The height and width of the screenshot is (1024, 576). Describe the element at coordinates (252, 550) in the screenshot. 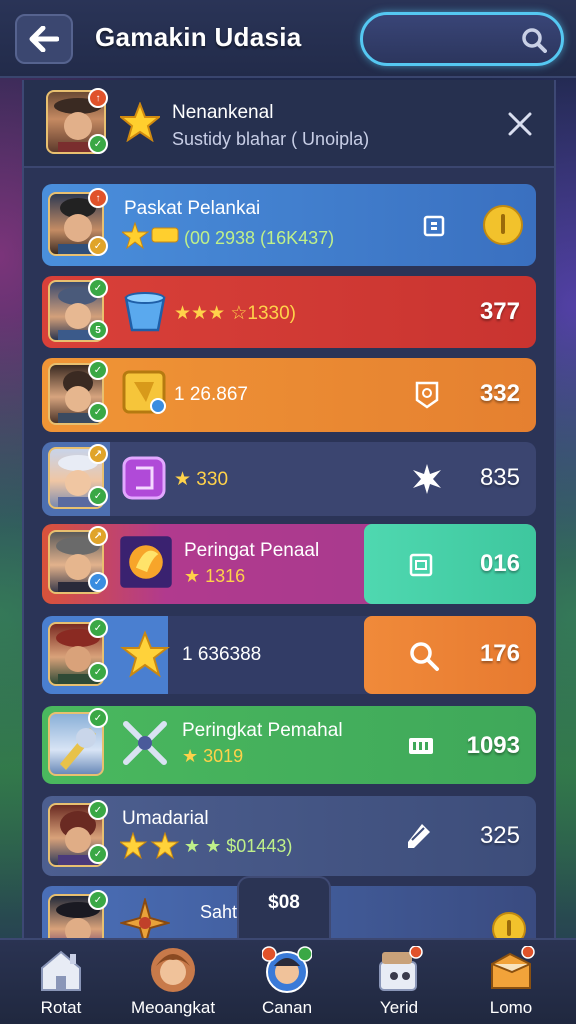

I see `row-title: Peringat Penaal` at that location.